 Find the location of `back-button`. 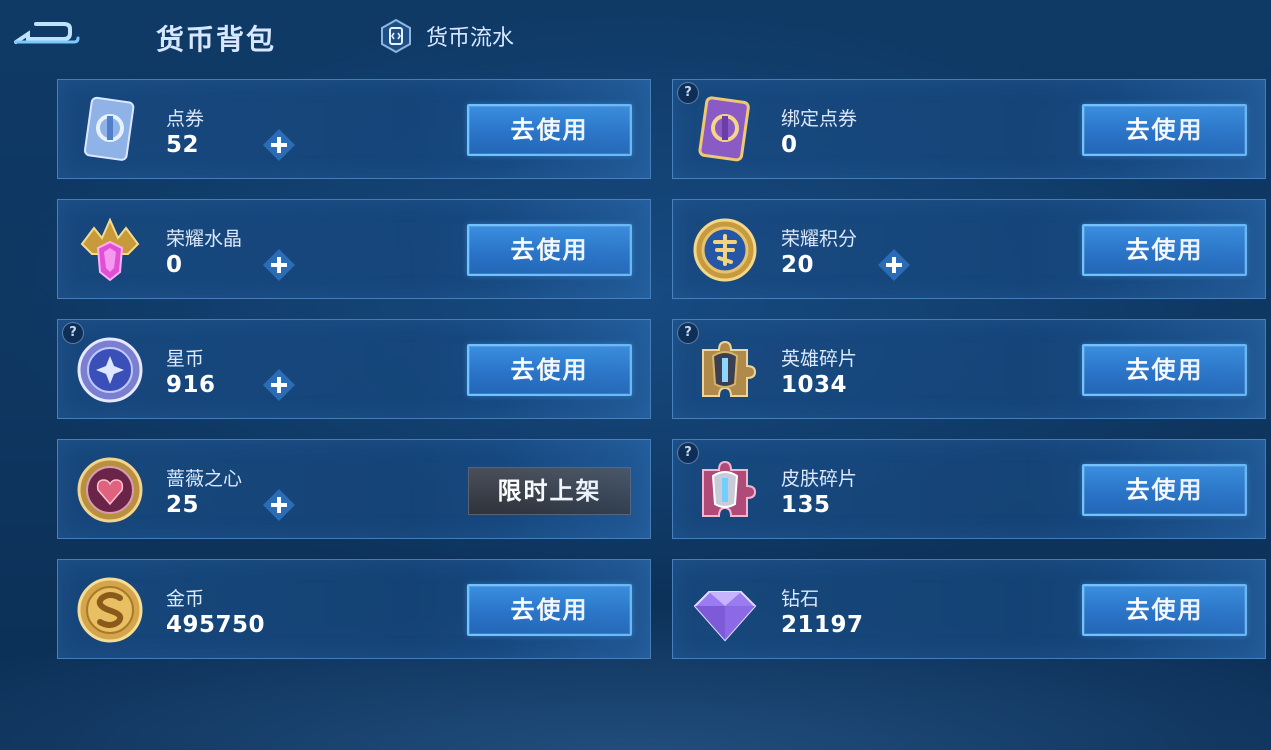

back-button is located at coordinates (46, 35).